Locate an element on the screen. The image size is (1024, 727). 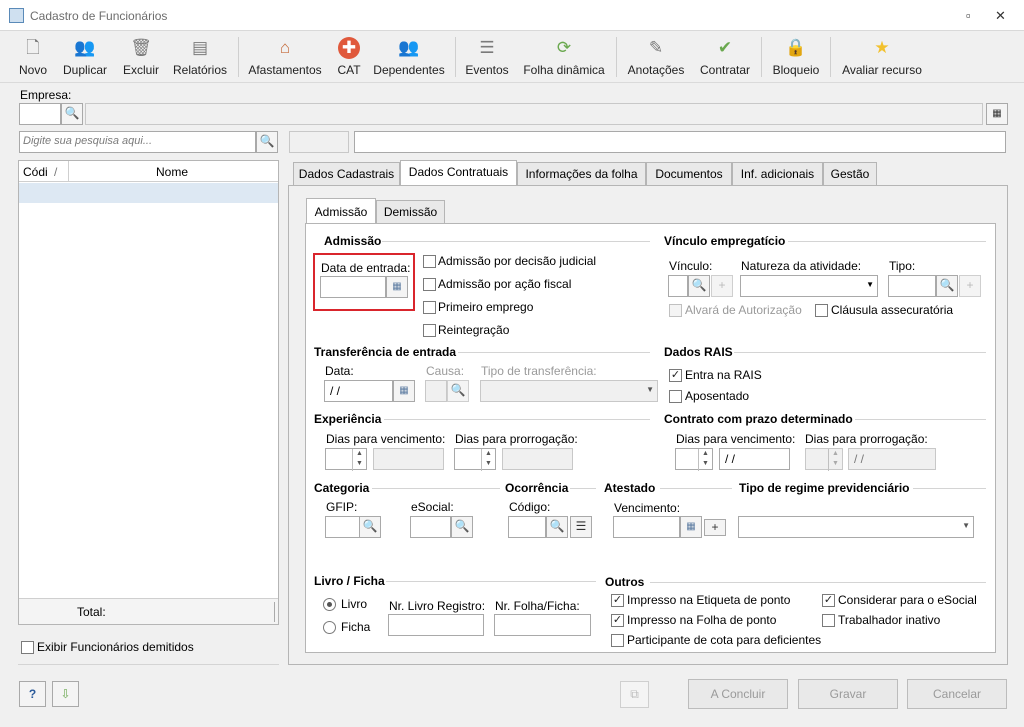
tab-informacoes-folha: Informações da folha is located at coordinates (581, 174).